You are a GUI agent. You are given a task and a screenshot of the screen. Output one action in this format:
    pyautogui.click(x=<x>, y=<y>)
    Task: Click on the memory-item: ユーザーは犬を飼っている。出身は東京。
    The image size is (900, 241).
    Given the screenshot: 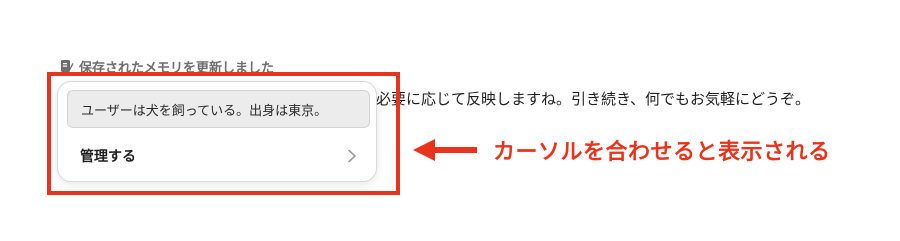 What is the action you would take?
    pyautogui.click(x=218, y=109)
    